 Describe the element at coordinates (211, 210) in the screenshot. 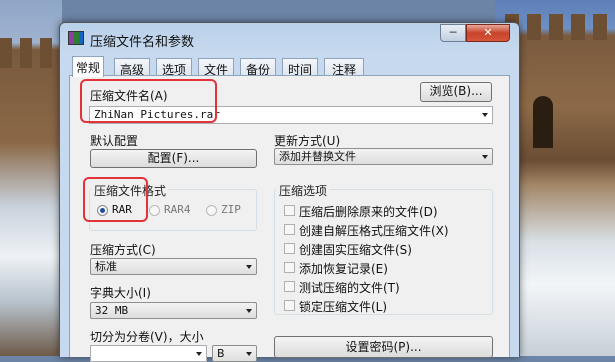

I see `format-zip-radio` at that location.